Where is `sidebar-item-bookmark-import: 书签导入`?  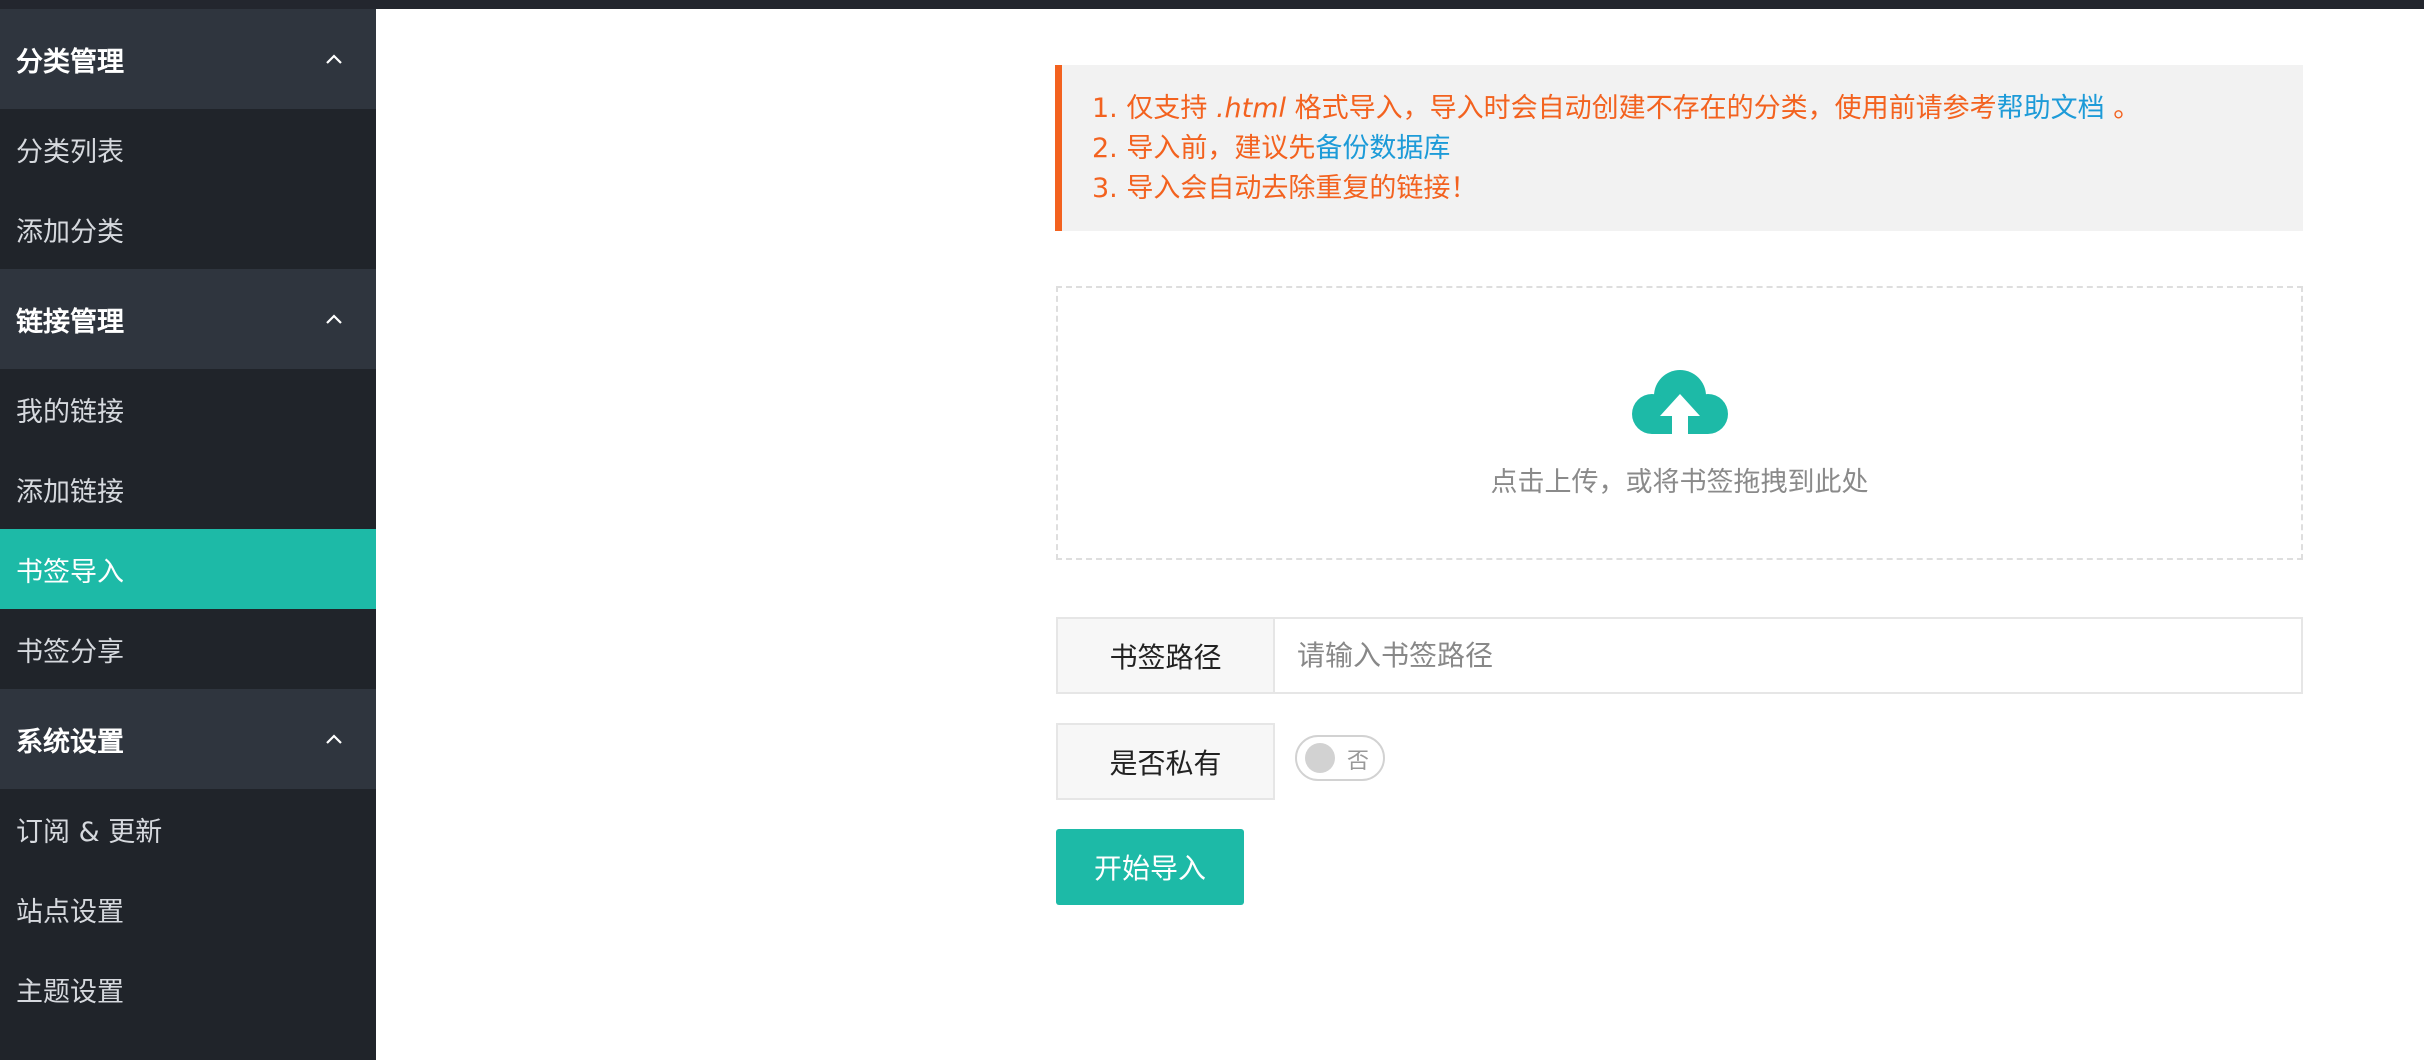
sidebar-item-bookmark-import: 书签导入 is located at coordinates (188, 569).